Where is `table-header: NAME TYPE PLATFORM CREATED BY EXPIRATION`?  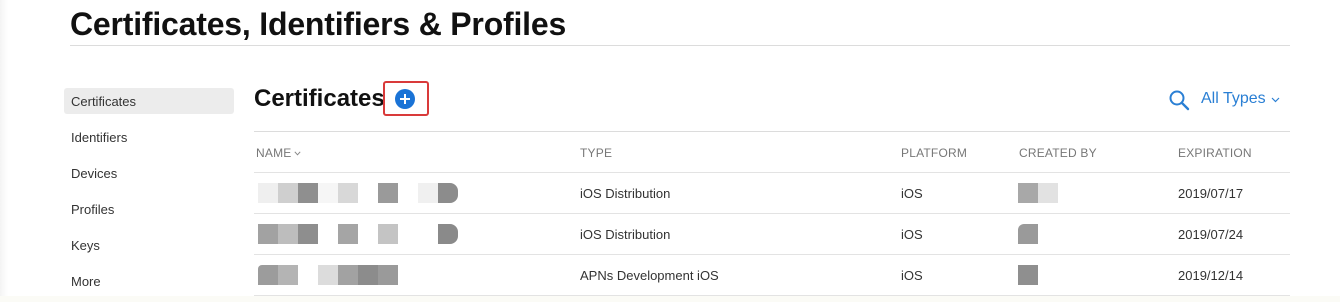 table-header: NAME TYPE PLATFORM CREATED BY EXPIRATION is located at coordinates (772, 152).